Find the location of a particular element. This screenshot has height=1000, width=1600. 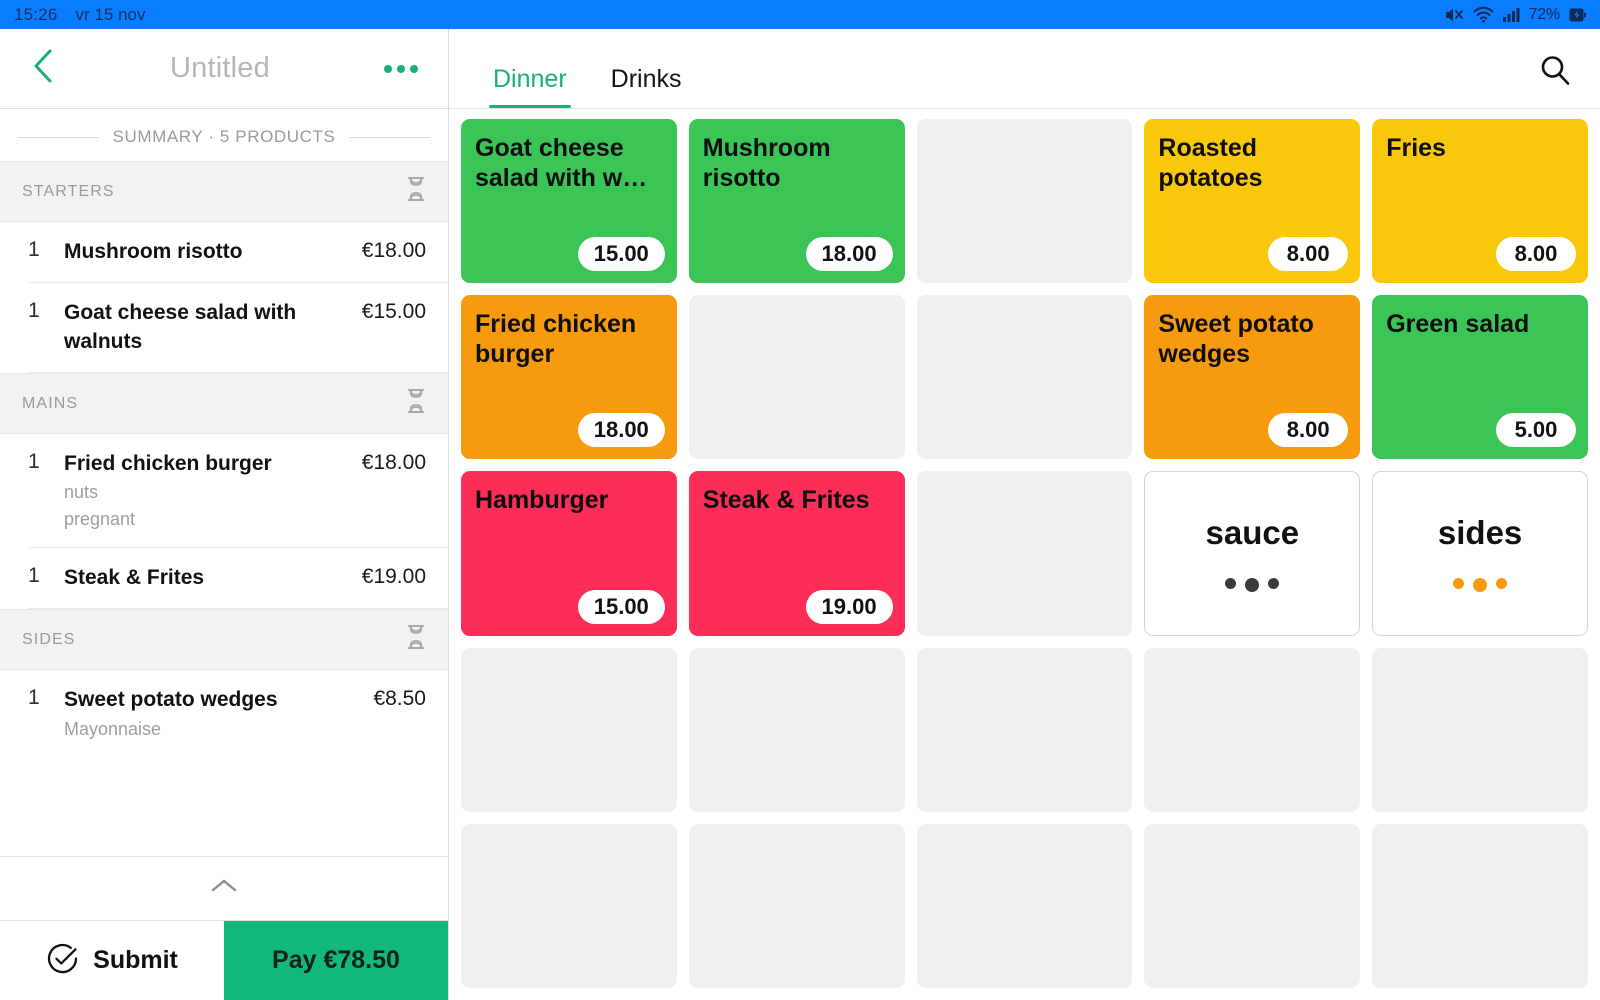

order-title: Untitled is located at coordinates (220, 68).